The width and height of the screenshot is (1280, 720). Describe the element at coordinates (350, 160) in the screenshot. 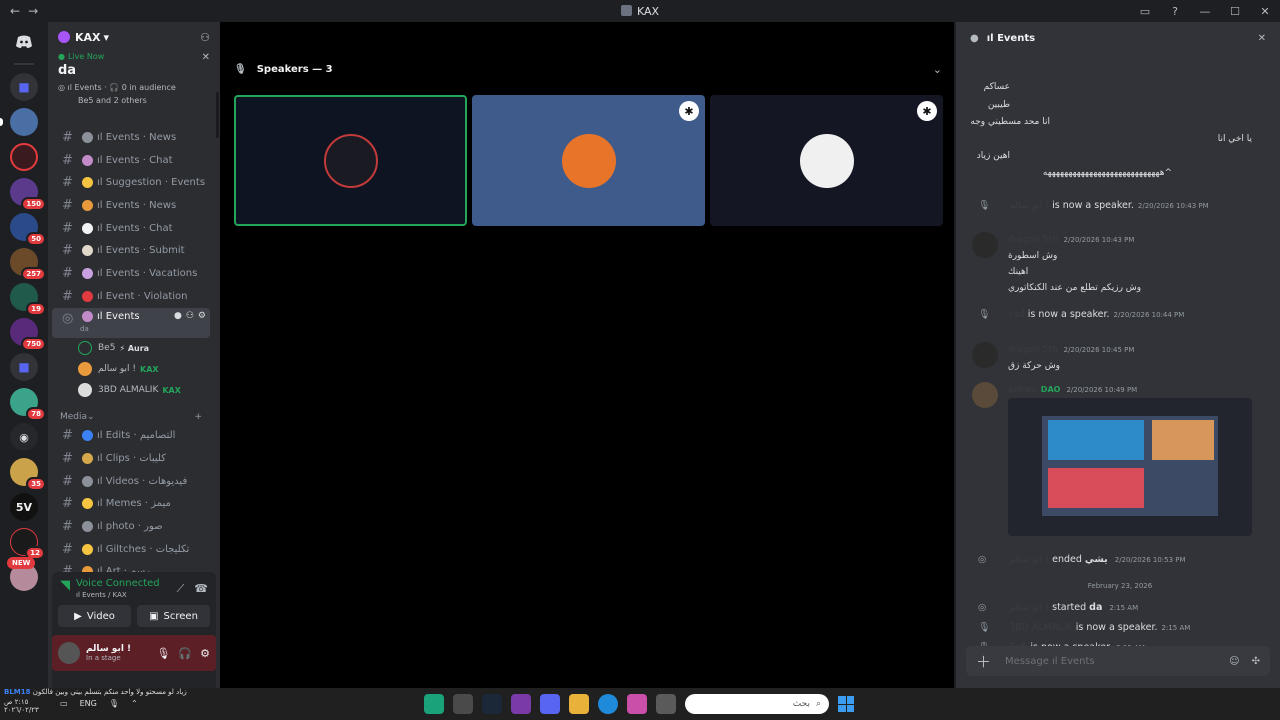

I see `speaker-tile` at that location.